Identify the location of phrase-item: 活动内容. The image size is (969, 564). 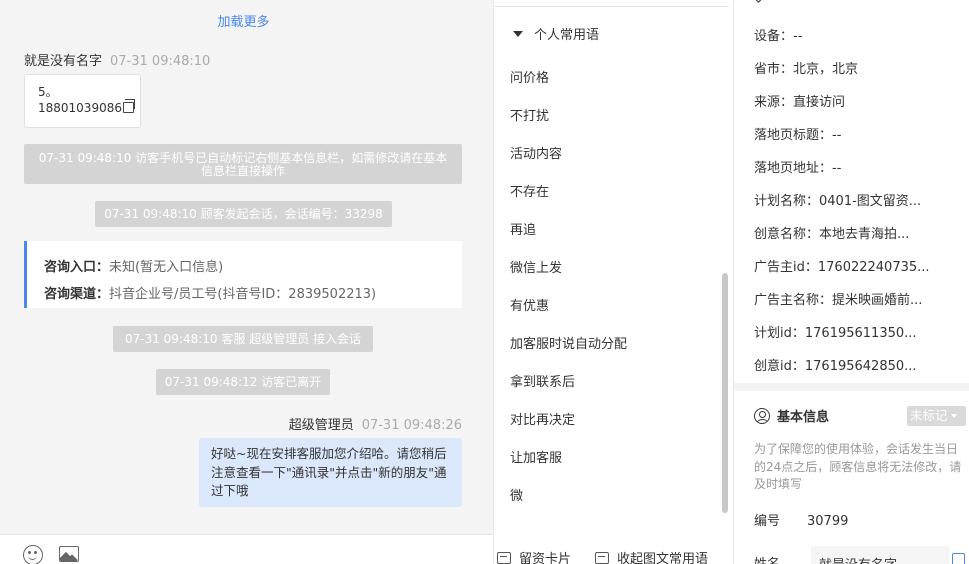
(536, 152).